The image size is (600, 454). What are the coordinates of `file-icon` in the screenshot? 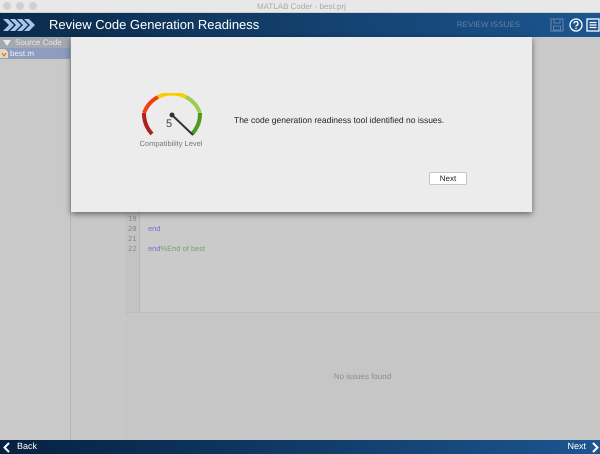 It's located at (4, 53).